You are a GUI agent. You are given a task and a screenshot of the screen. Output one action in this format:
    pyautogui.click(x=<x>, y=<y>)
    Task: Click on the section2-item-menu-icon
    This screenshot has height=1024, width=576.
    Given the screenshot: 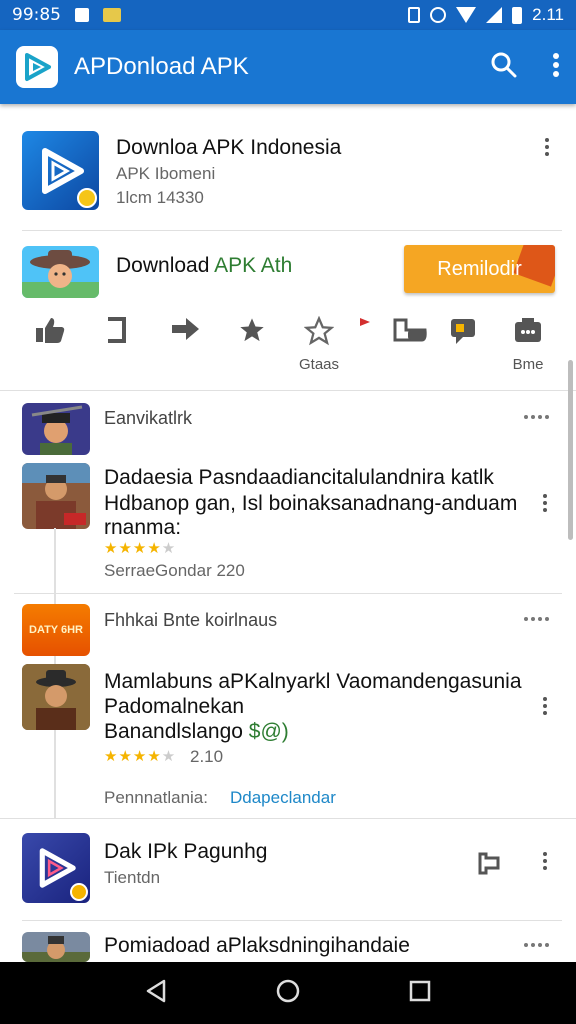 What is the action you would take?
    pyautogui.click(x=545, y=706)
    